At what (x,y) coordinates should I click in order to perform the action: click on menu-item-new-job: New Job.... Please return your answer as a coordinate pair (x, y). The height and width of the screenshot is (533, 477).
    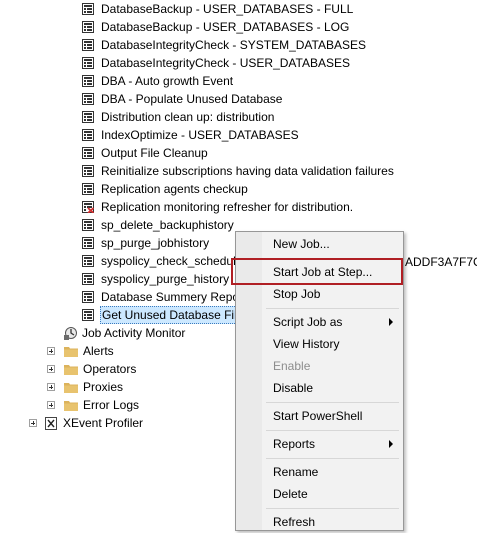
    Looking at the image, I should click on (319, 244).